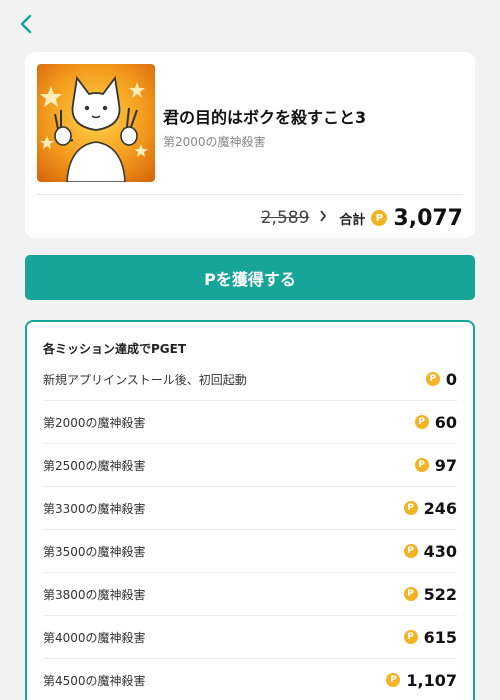 The height and width of the screenshot is (700, 500). I want to click on mission-label: 第2500の魔神殺害, so click(94, 465).